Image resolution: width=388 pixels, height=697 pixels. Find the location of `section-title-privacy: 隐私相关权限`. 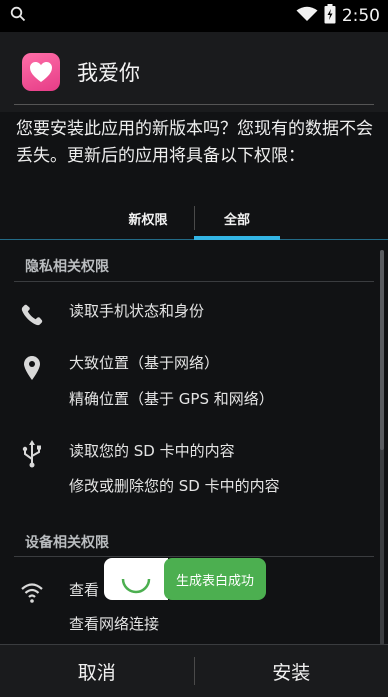

section-title-privacy: 隐私相关权限 is located at coordinates (67, 267).